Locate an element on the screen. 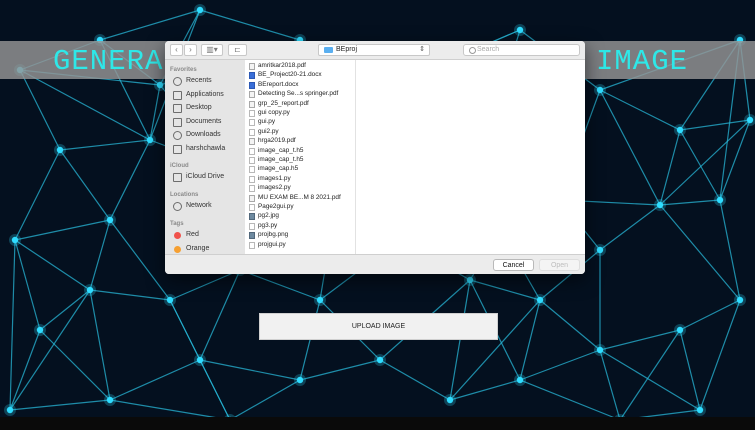 The height and width of the screenshot is (430, 755). desktop-icon is located at coordinates (177, 109).